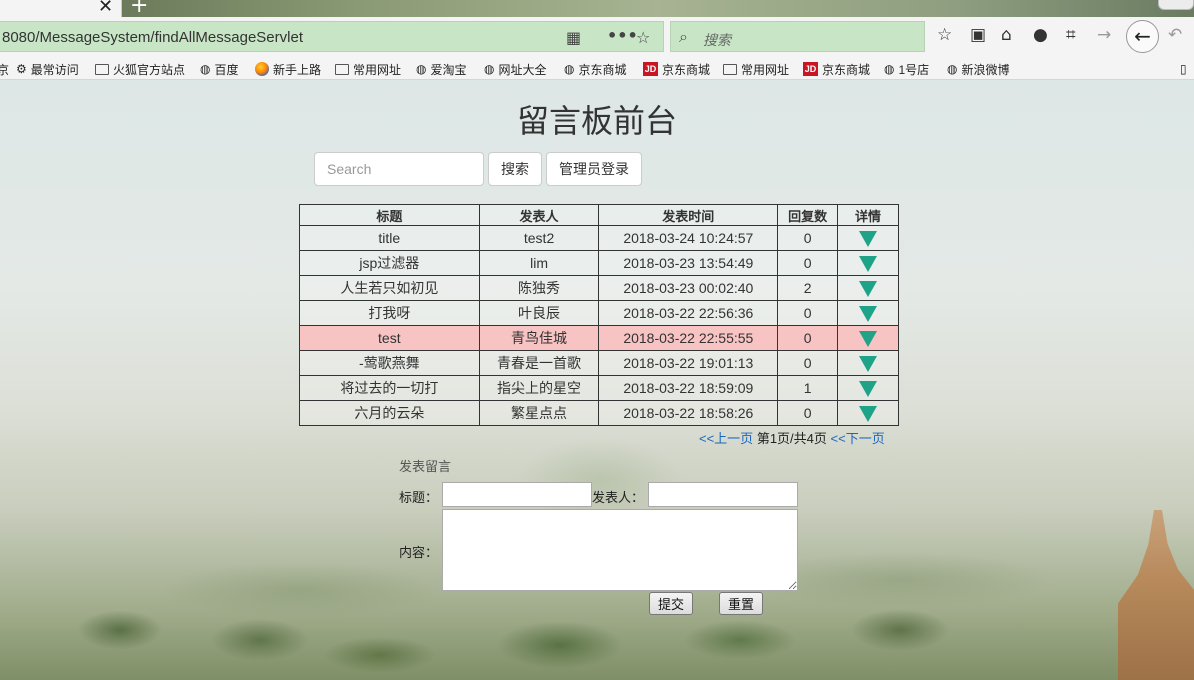  What do you see at coordinates (539, 338) in the screenshot?
I see `cell-author: 青鸟佳城` at bounding box center [539, 338].